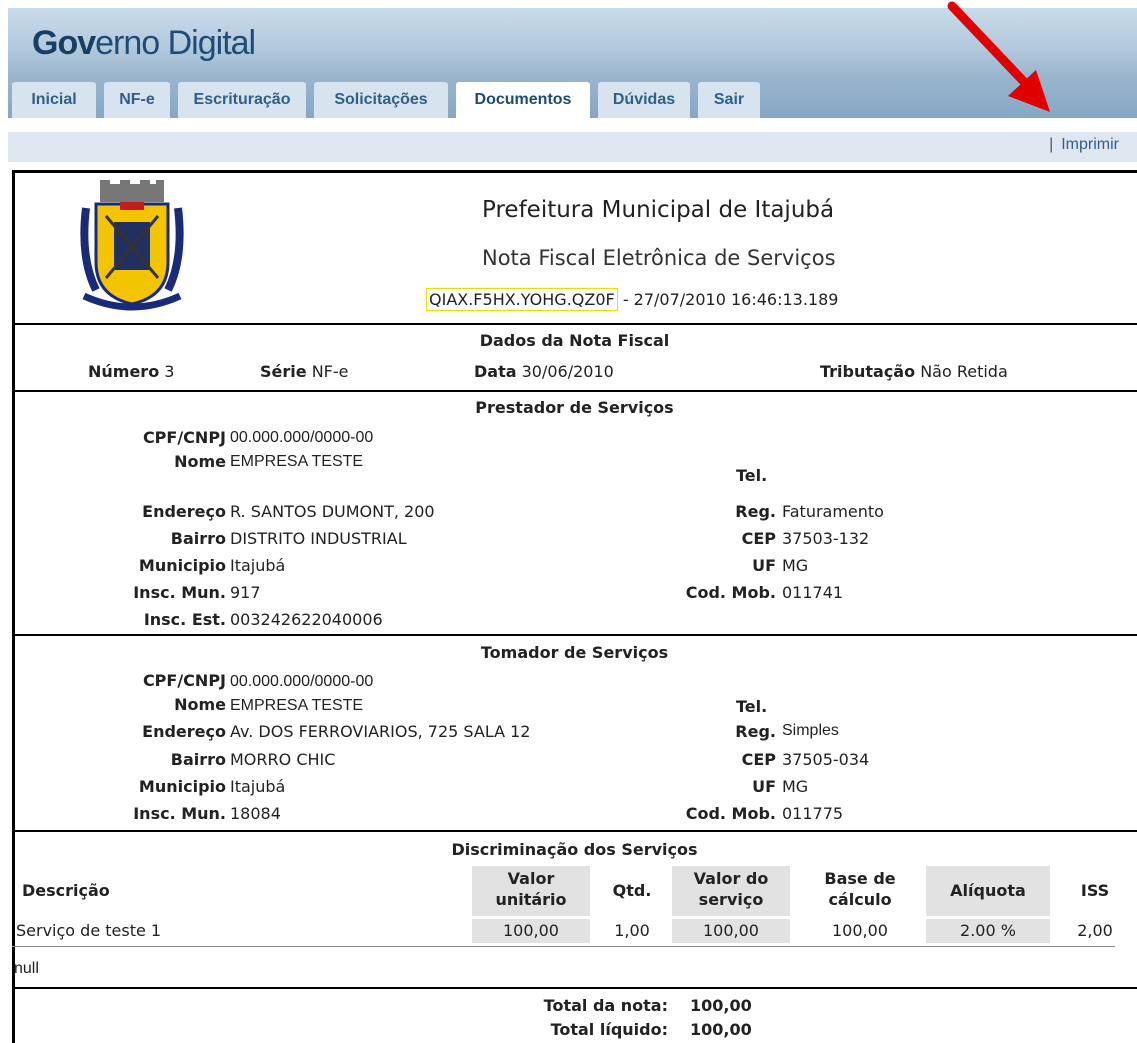 The image size is (1137, 1043). Describe the element at coordinates (755, 731) in the screenshot. I see `label-tomador-reg: Reg.` at that location.